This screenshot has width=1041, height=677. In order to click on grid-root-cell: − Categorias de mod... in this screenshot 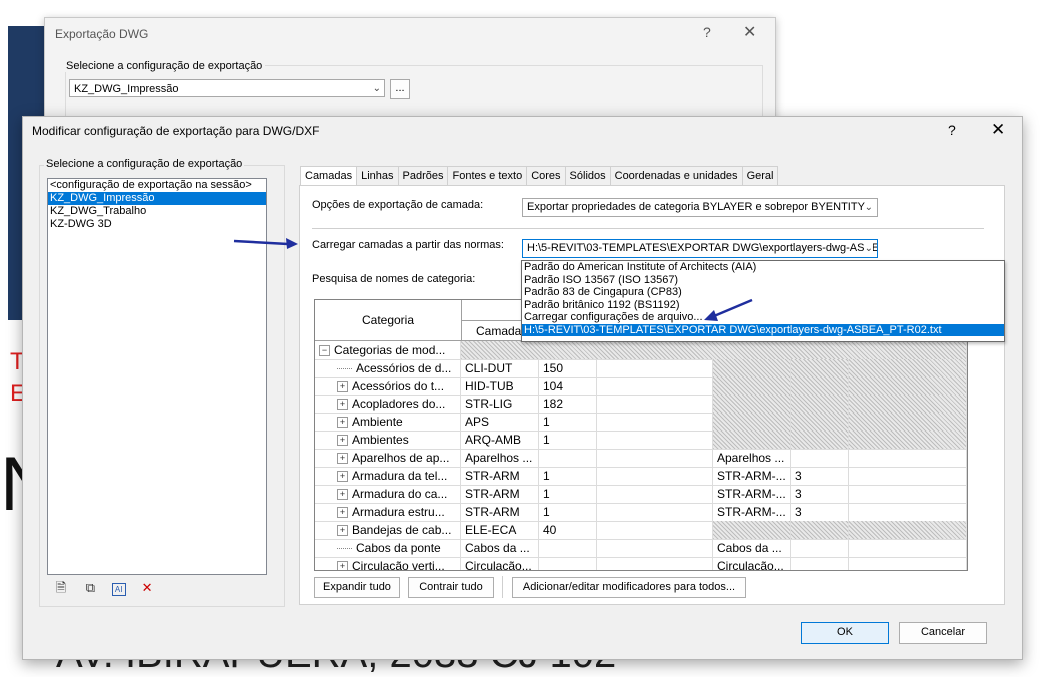, I will do `click(388, 350)`.